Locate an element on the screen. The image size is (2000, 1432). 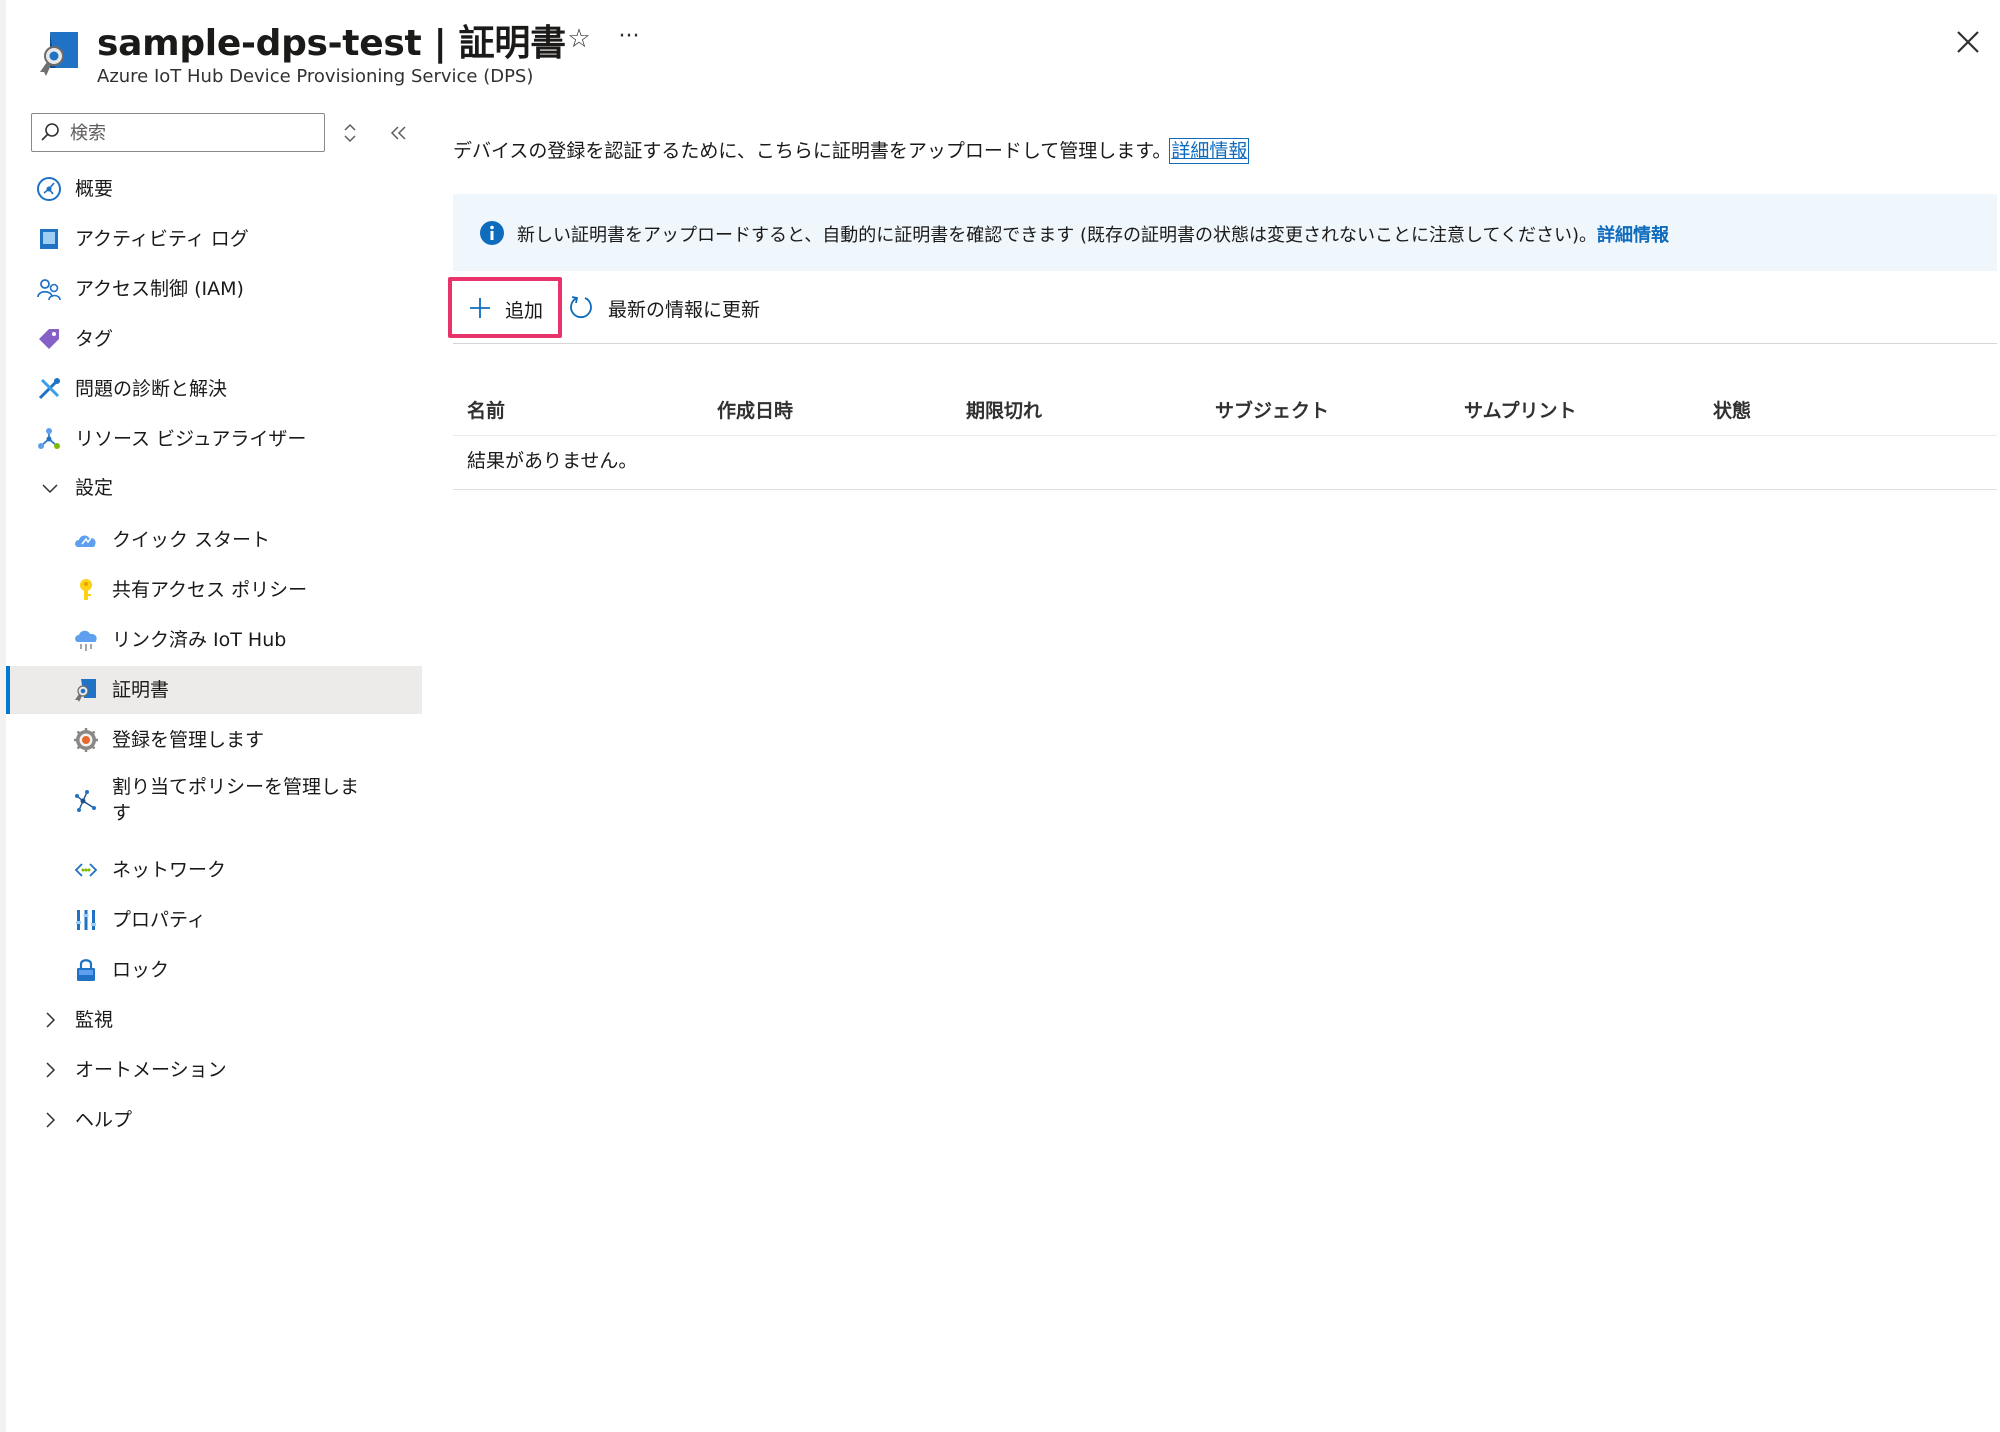
info-icon is located at coordinates (492, 233).